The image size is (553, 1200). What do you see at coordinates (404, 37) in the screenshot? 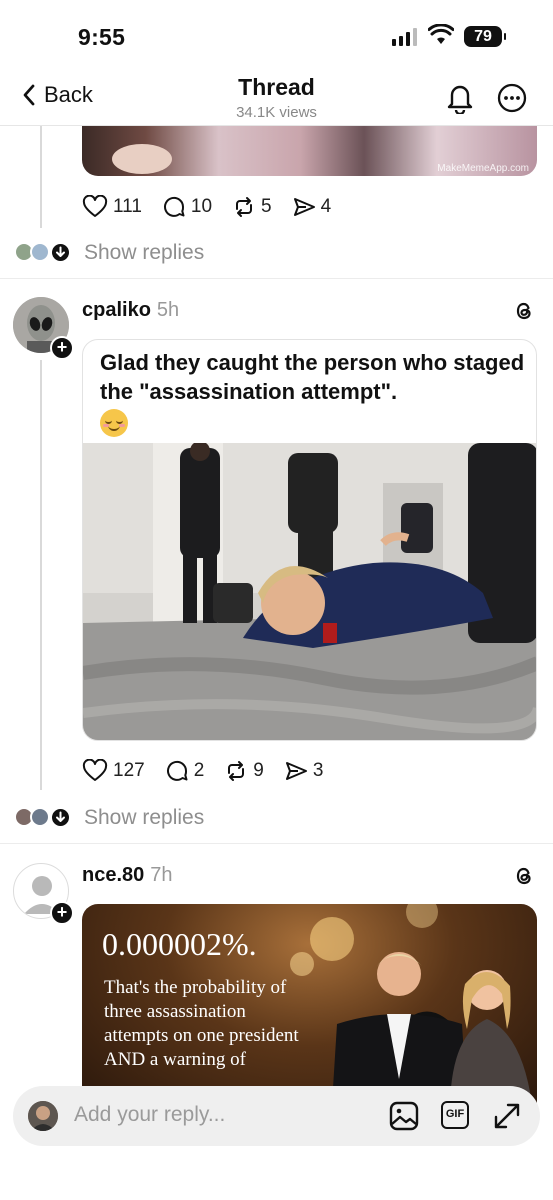
I see `signal-icon` at bounding box center [404, 37].